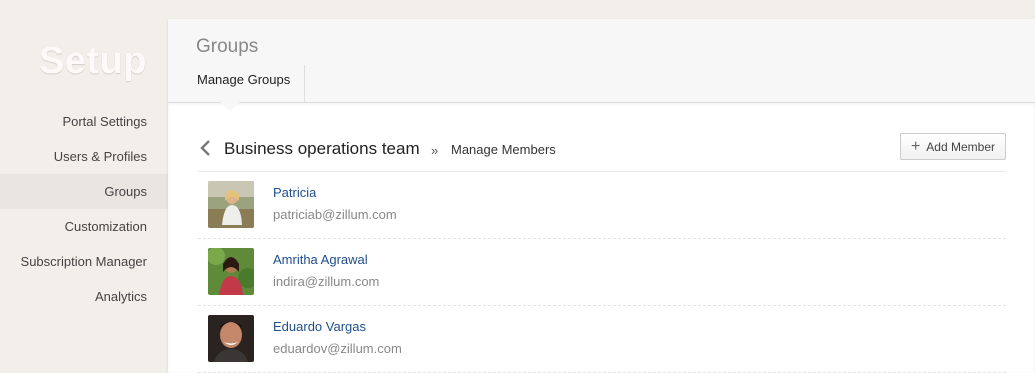 The height and width of the screenshot is (373, 1035). What do you see at coordinates (602, 339) in the screenshot?
I see `list-item: Eduardo Vargas eduardov@zillum.com` at bounding box center [602, 339].